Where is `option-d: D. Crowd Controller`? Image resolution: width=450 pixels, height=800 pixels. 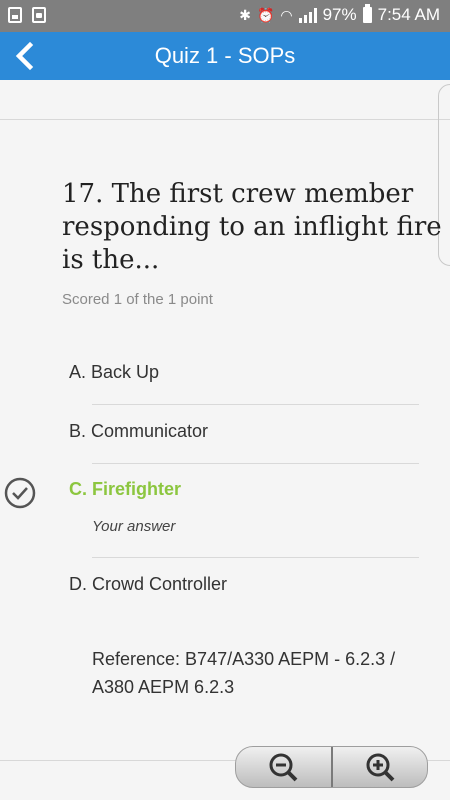
option-d: D. Crowd Controller is located at coordinates (244, 584).